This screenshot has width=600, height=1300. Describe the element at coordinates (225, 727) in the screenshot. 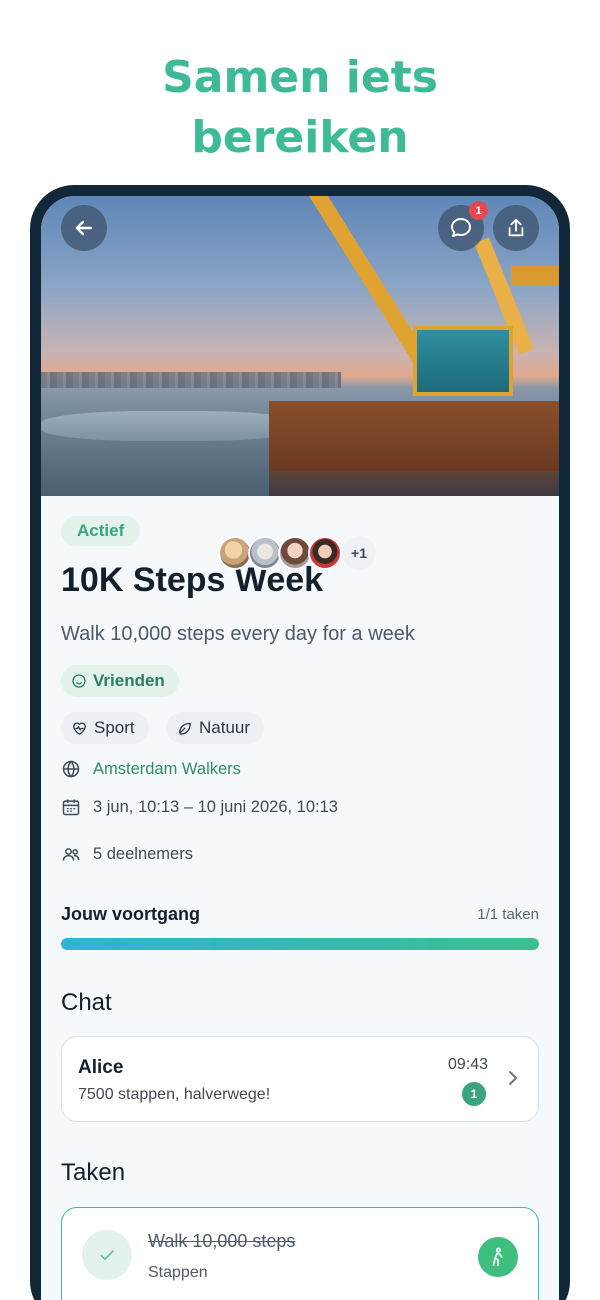

I see `tag-natuur-label: Natuur` at that location.